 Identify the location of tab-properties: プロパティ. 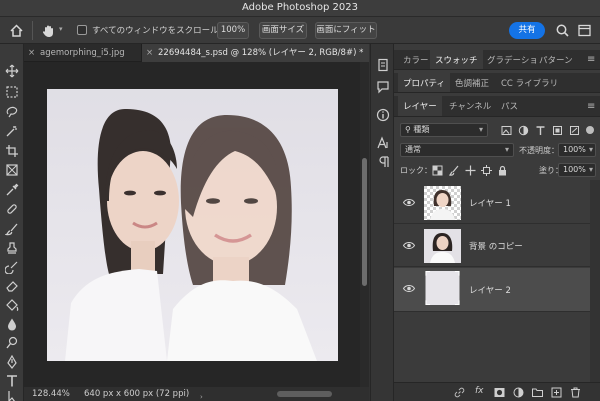
(424, 82).